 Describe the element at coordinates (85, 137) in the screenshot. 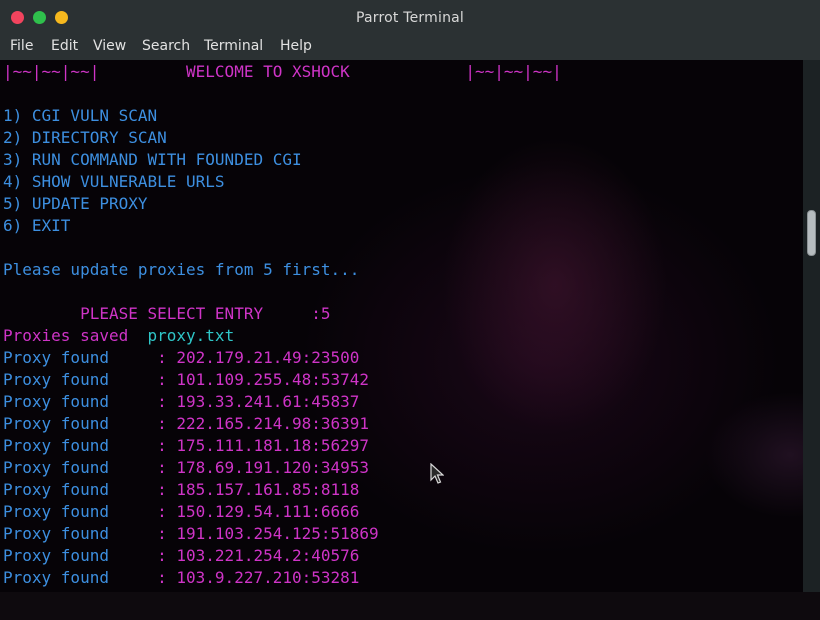

I see `menu-option: 2) DIRECTORY SCAN` at that location.